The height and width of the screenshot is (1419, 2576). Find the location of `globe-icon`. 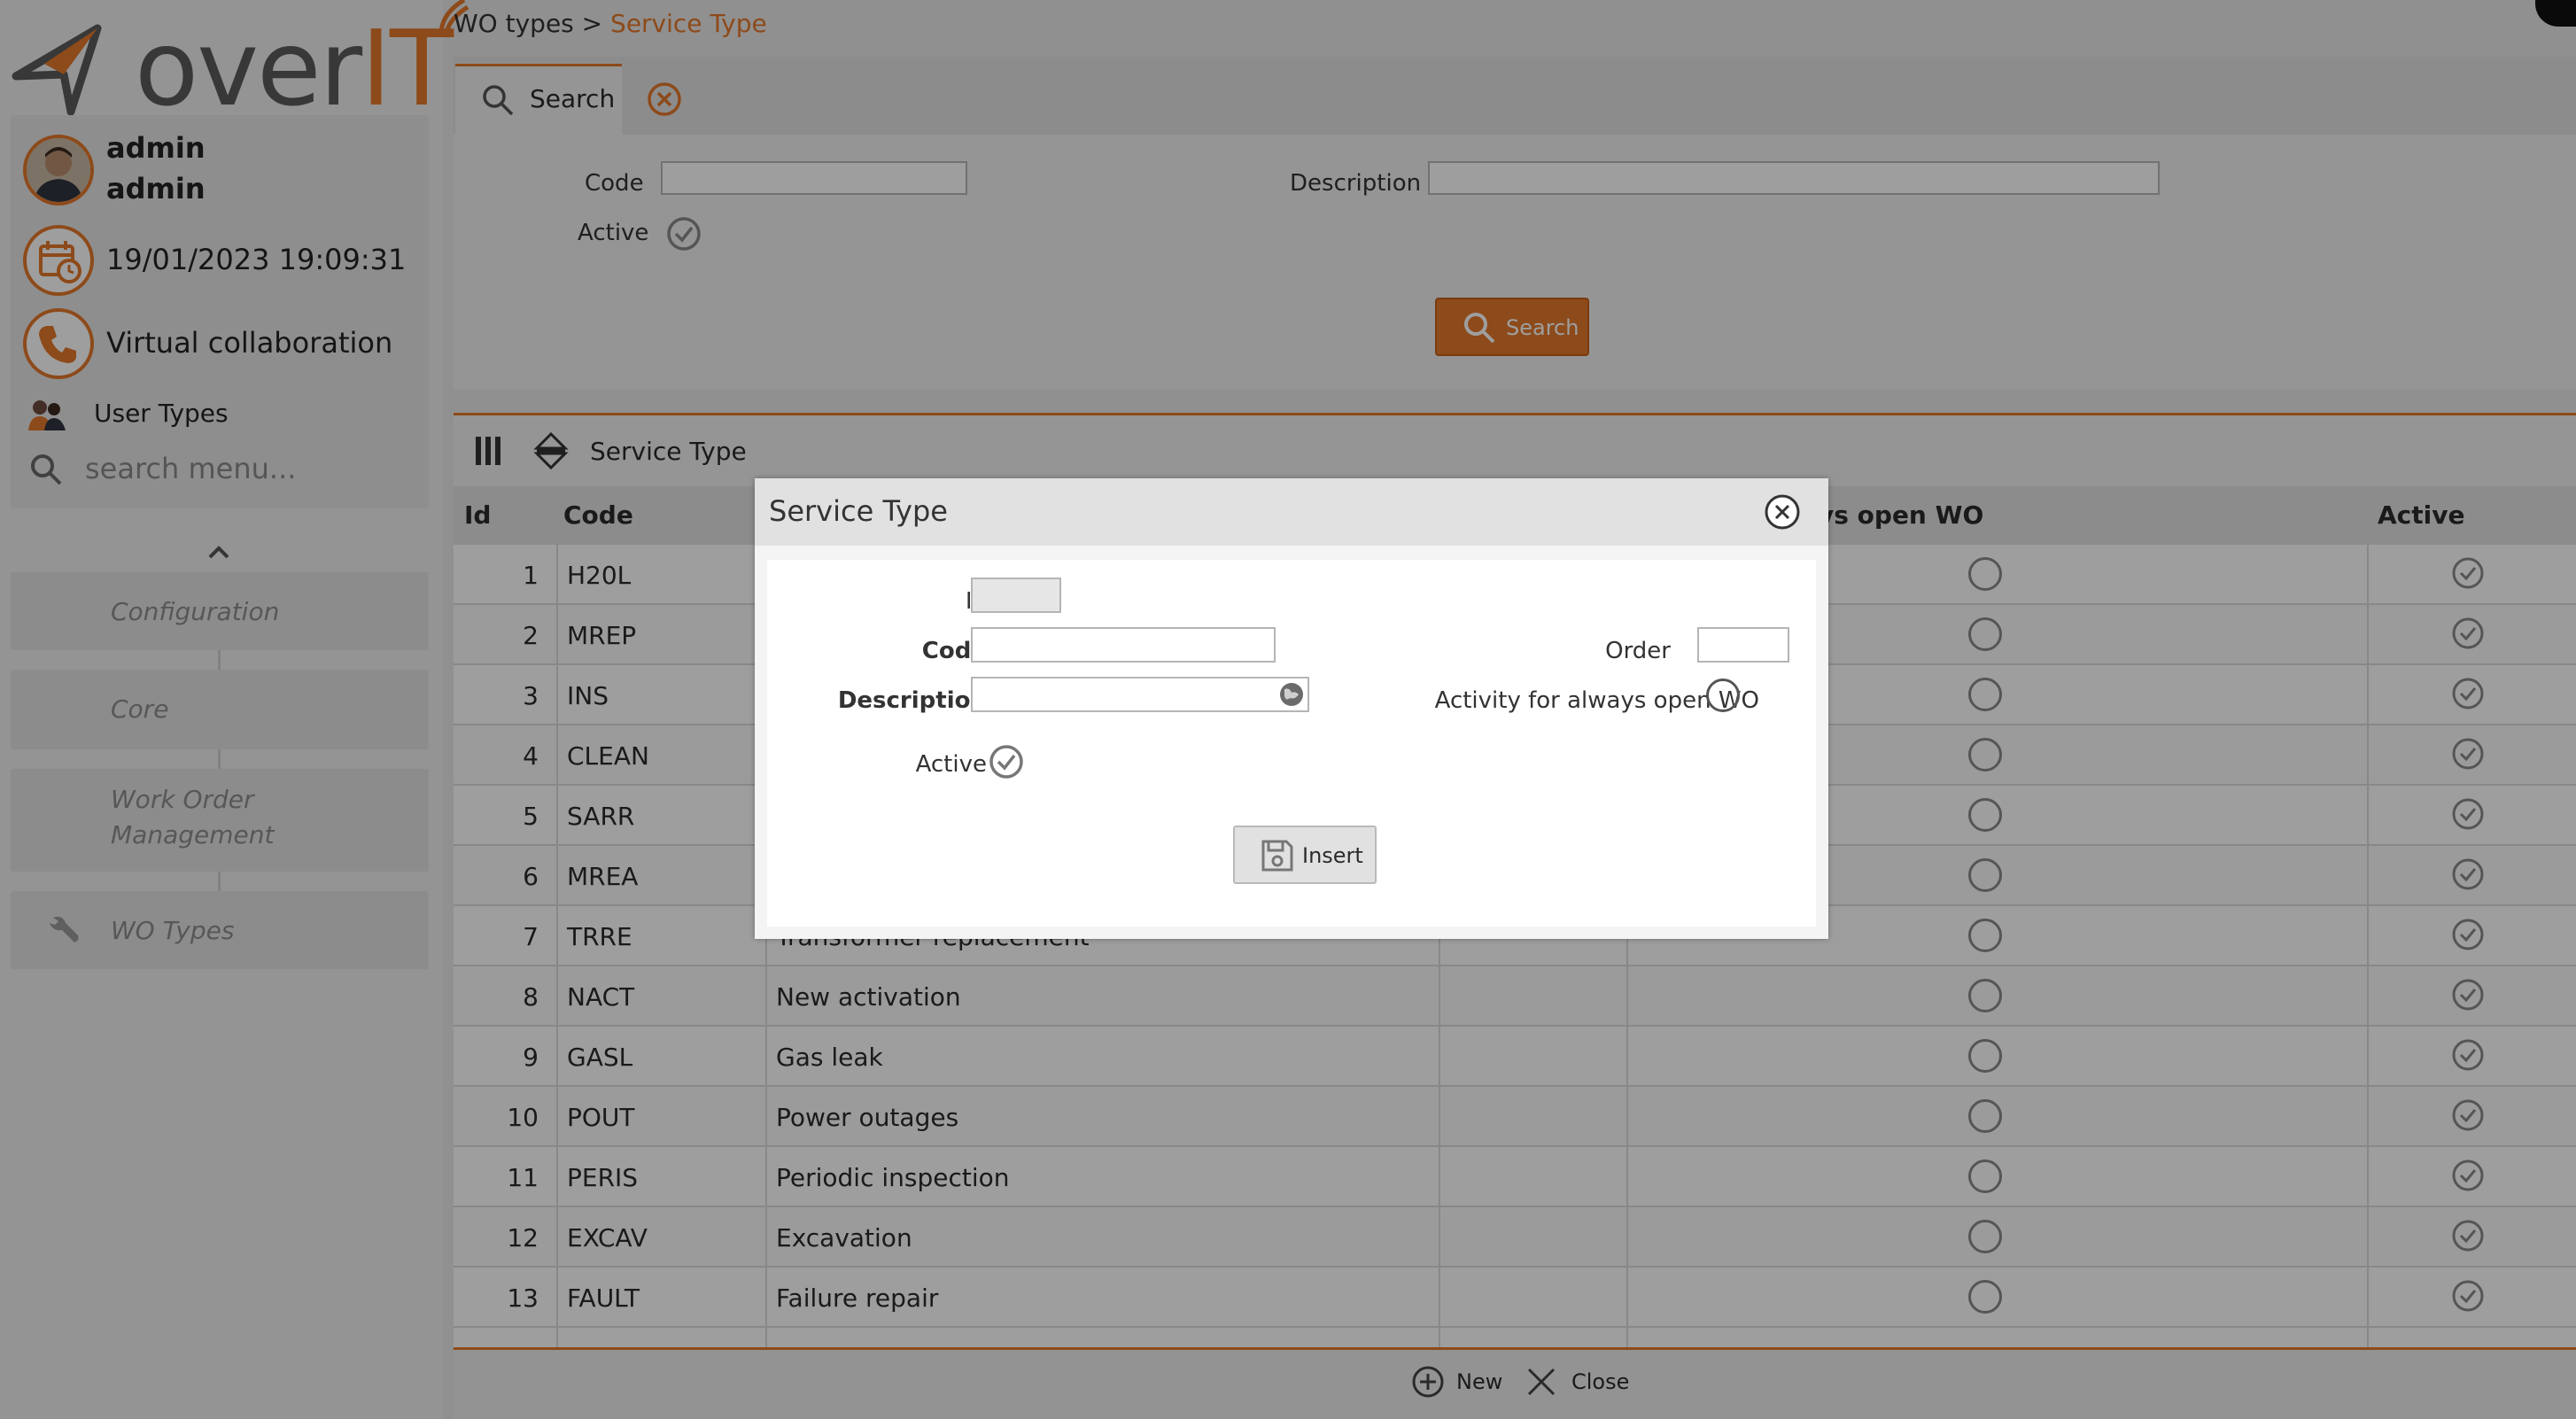

globe-icon is located at coordinates (1291, 694).